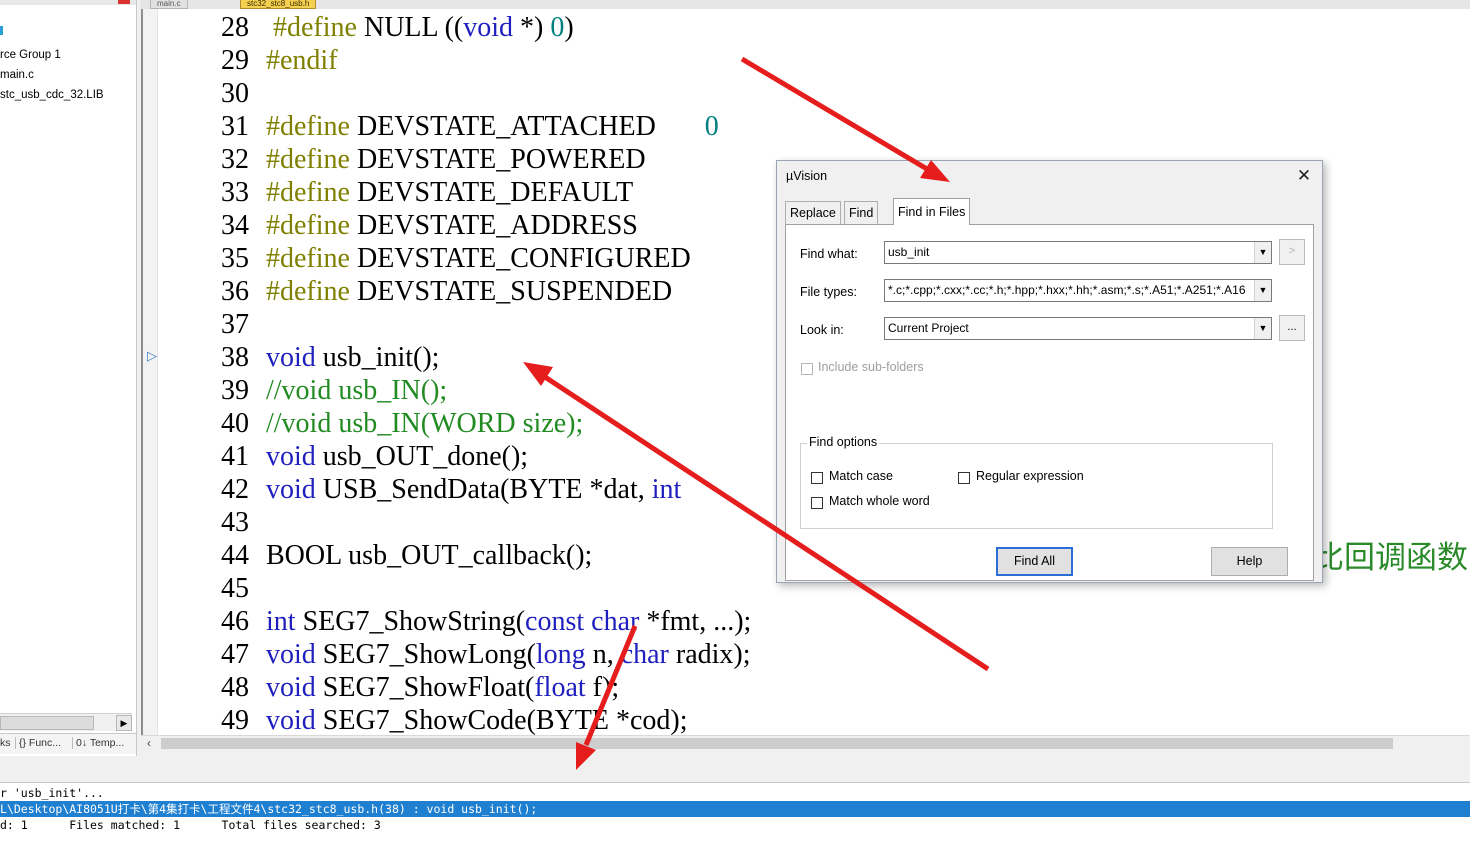 Image resolution: width=1470 pixels, height=848 pixels. I want to click on code-token: SEG7_ShowLong(, so click(425, 654).